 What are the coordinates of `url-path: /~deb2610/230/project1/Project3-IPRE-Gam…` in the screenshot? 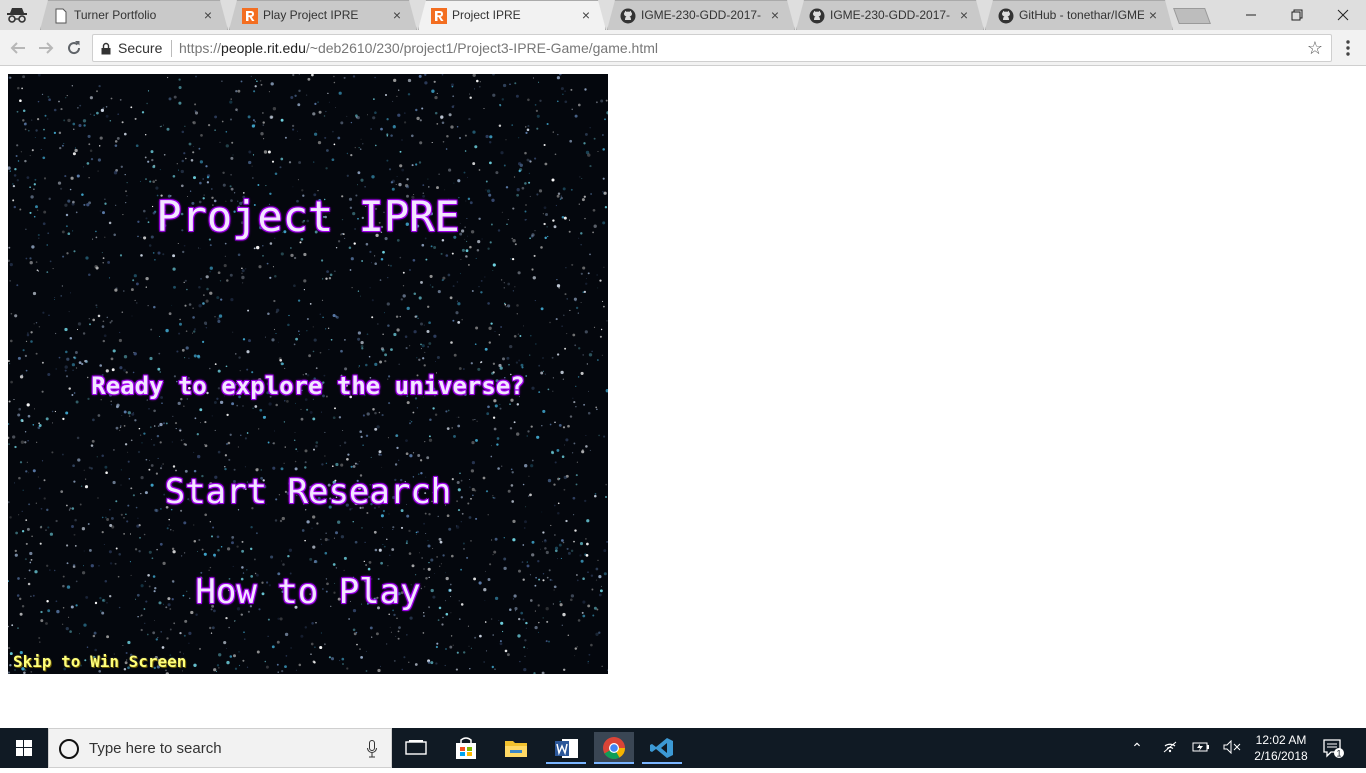 It's located at (482, 48).